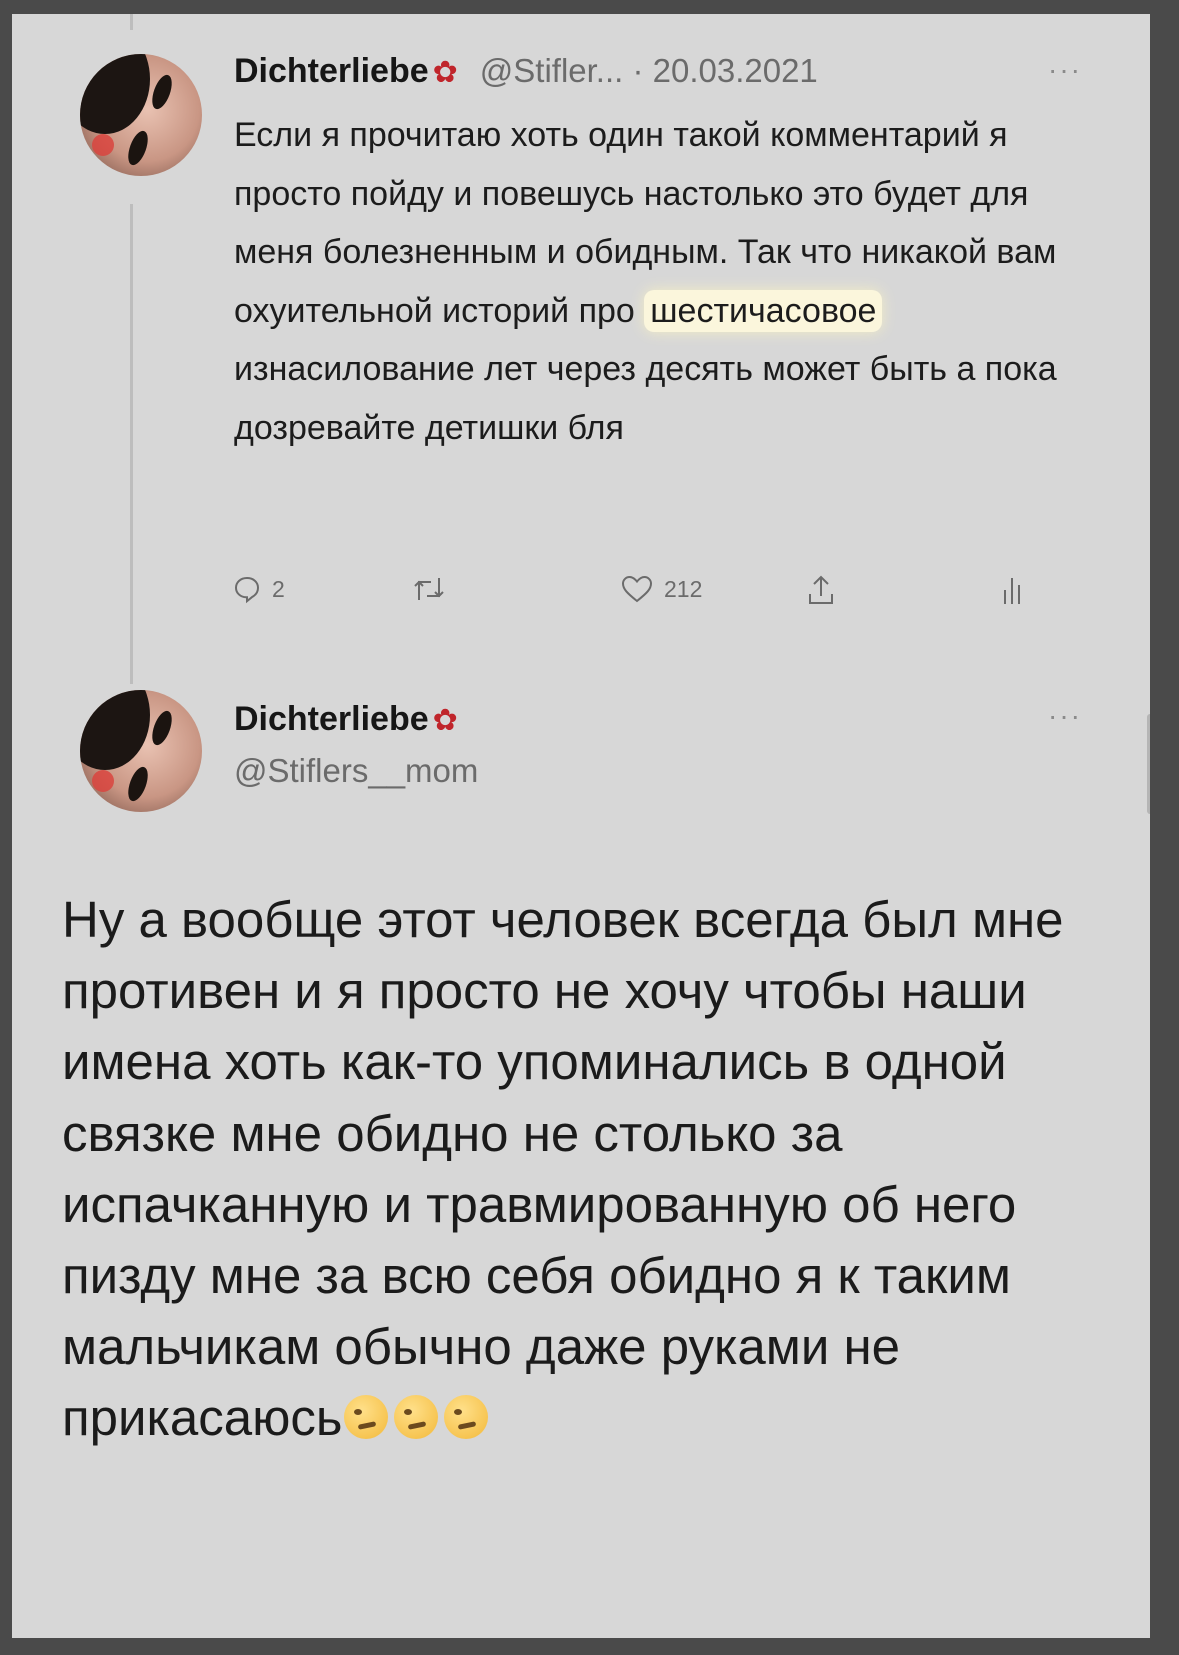 The image size is (1179, 1655). I want to click on reply-button: 2, so click(258, 589).